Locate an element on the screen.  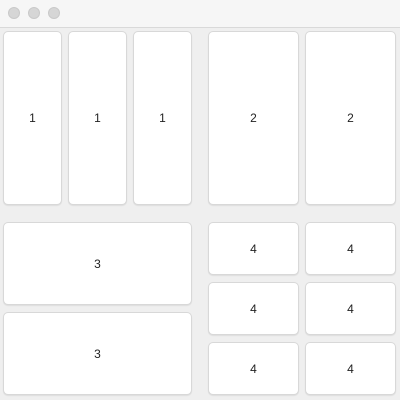
tile-4-a: 4 is located at coordinates (253, 248).